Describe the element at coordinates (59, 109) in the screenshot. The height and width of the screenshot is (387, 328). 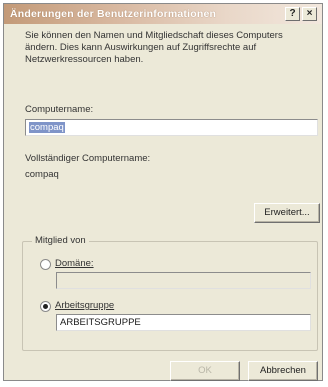
I see `computer-name-label: Computername:` at that location.